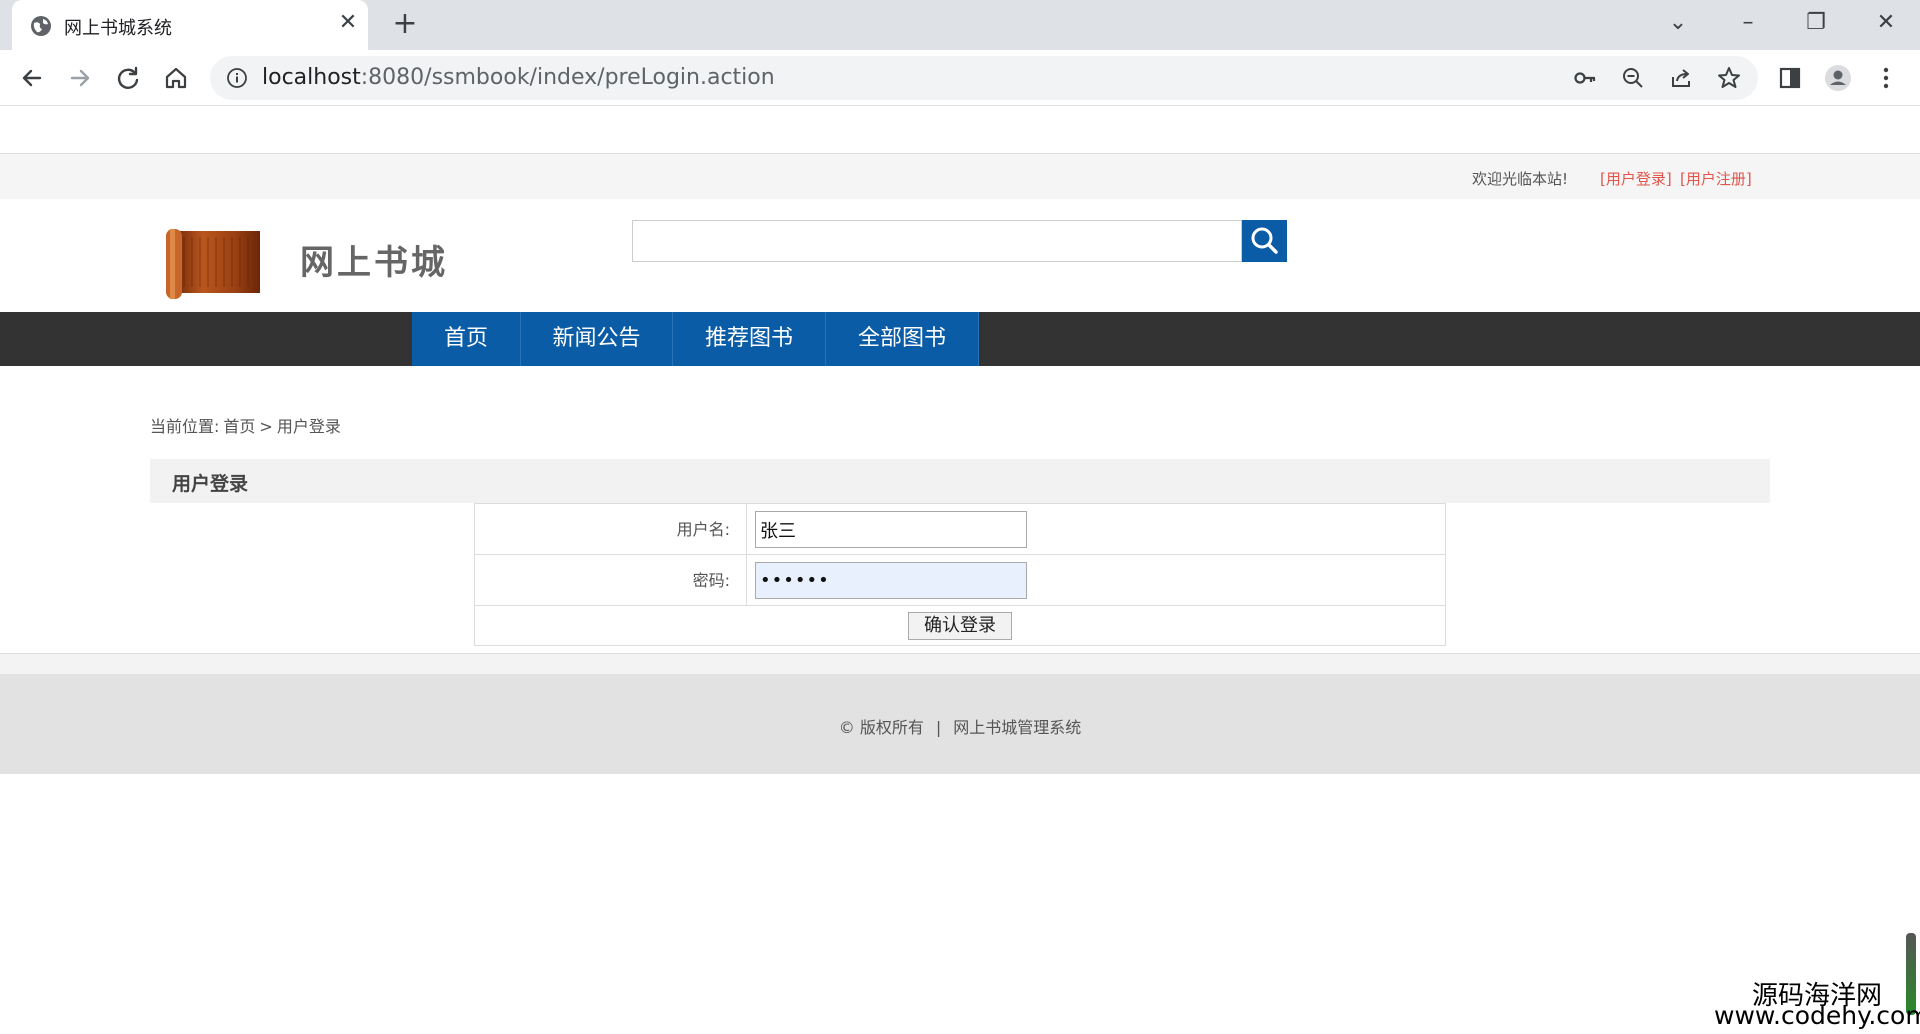  Describe the element at coordinates (128, 78) in the screenshot. I see `reload-icon` at that location.